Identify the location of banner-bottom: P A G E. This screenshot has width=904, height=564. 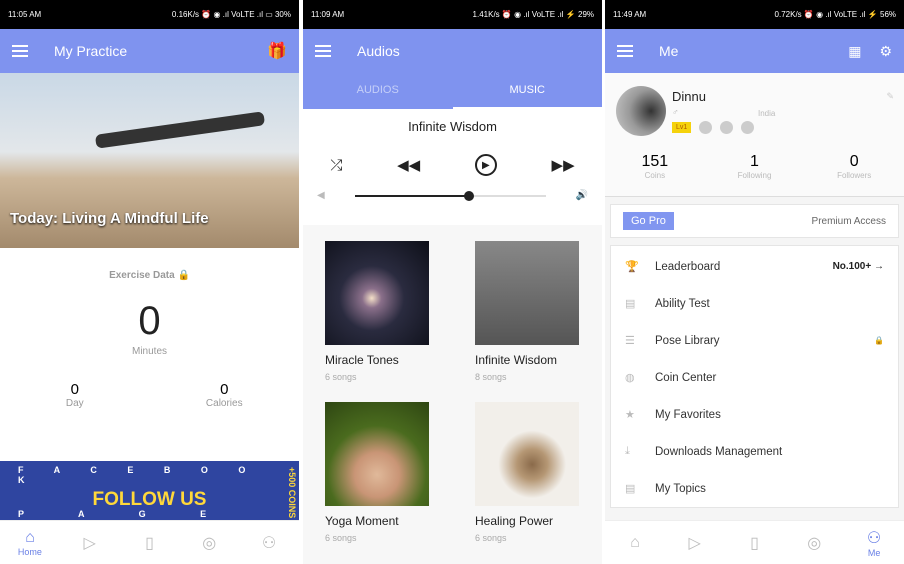
(125, 514).